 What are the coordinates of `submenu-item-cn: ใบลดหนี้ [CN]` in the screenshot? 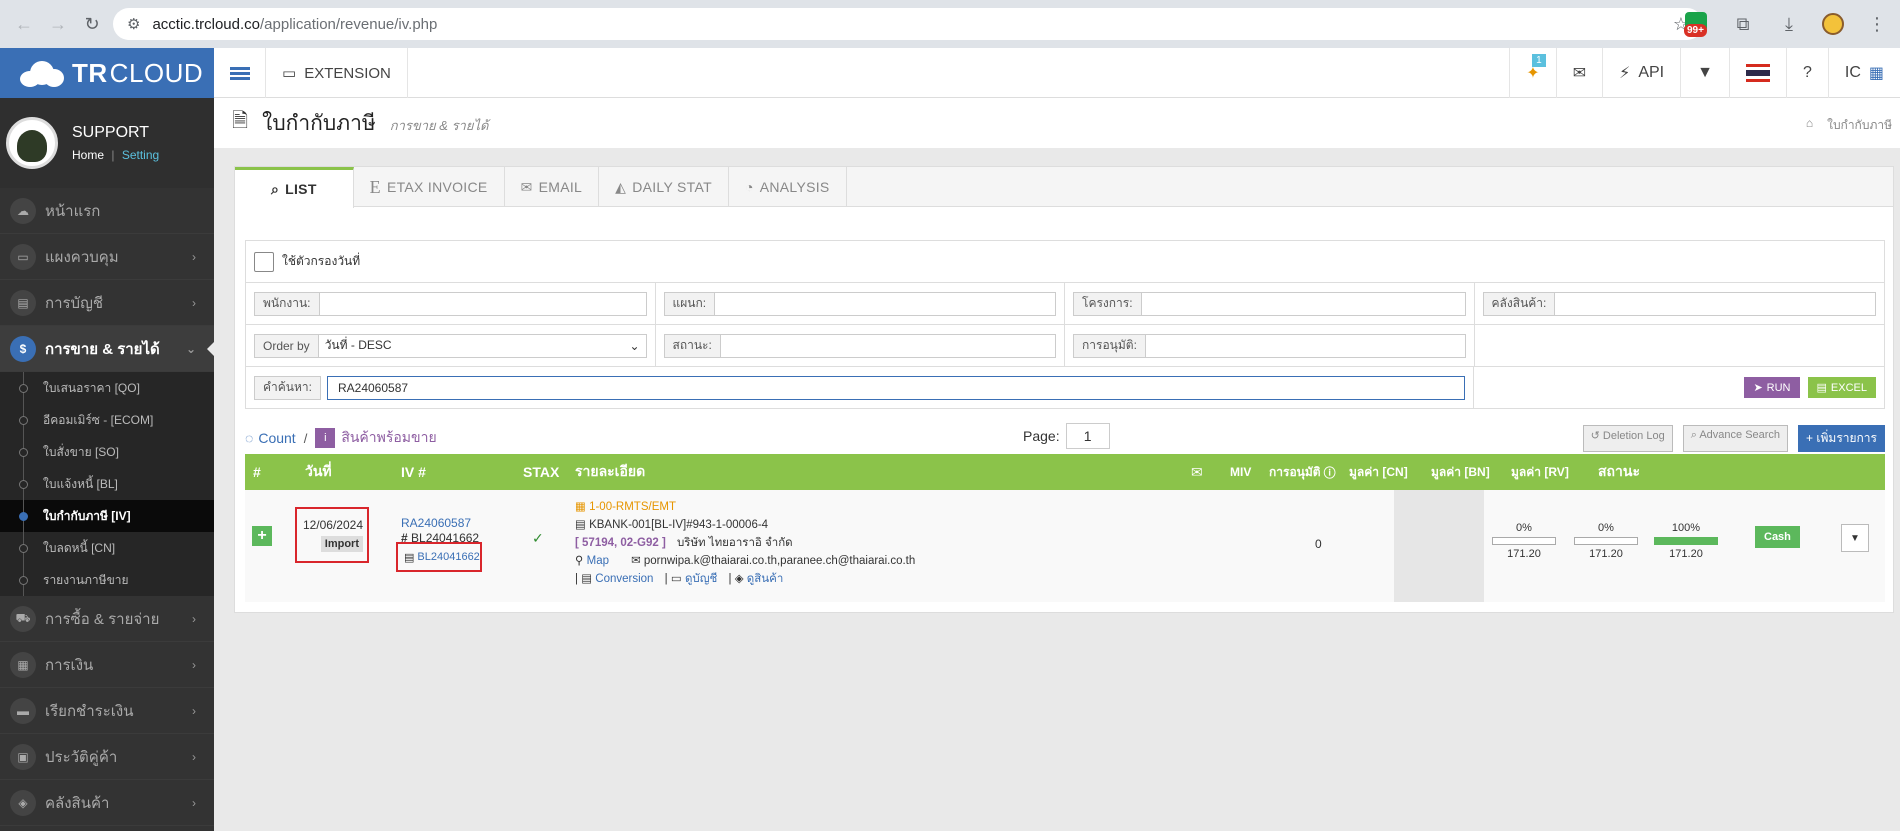 It's located at (107, 548).